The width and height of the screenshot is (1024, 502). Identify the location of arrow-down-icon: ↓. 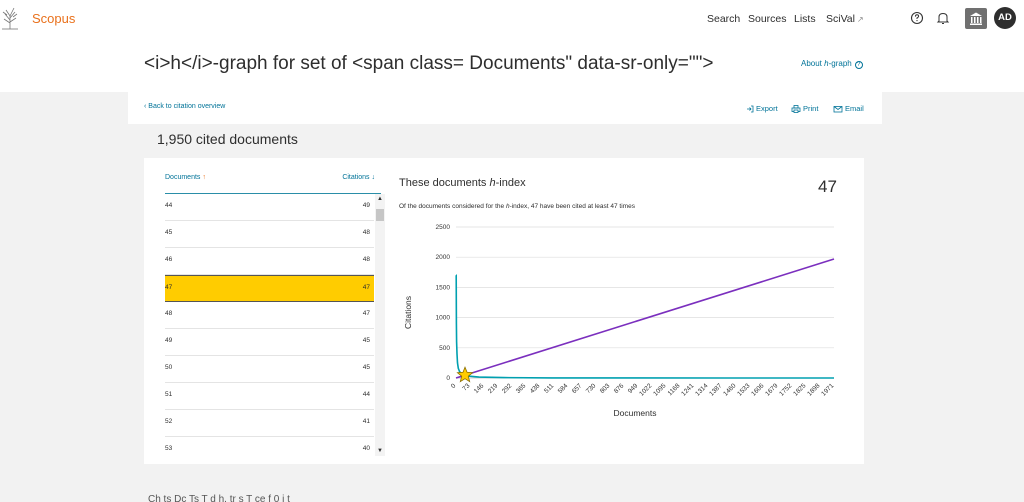
(373, 177).